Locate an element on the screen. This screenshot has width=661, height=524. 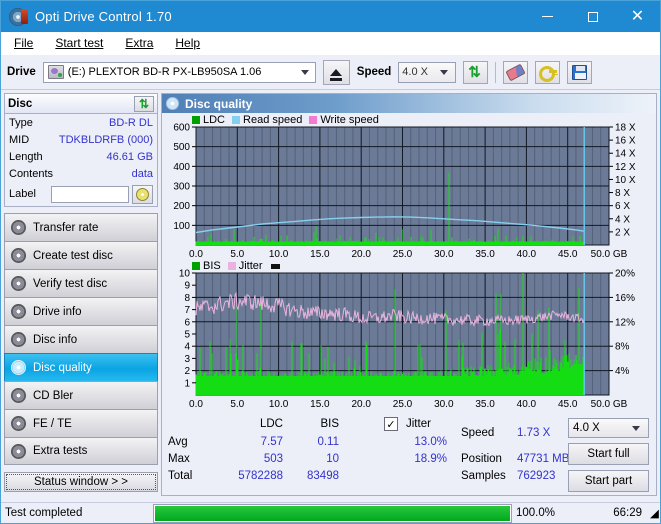
disc-mid-value: TDKBLDRFB (000) is located at coordinates (105, 139).